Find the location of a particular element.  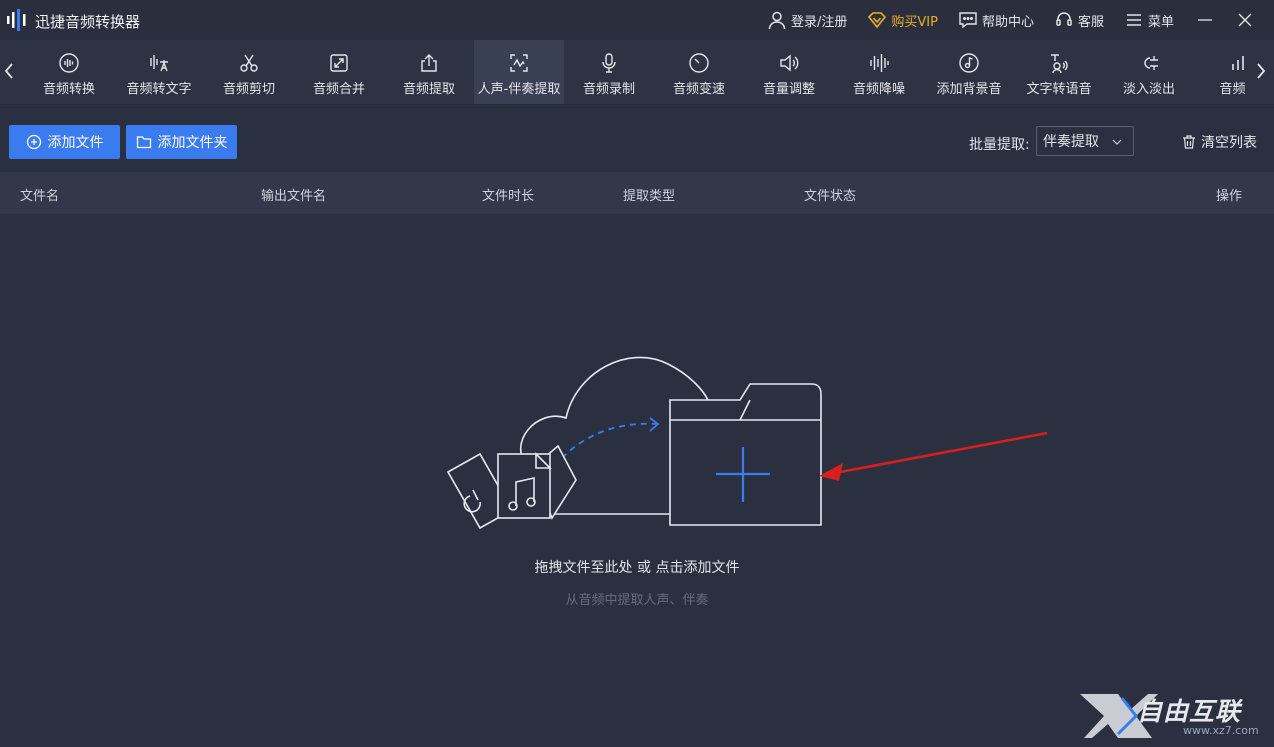

menu-button: 菜单 is located at coordinates (1149, 20).